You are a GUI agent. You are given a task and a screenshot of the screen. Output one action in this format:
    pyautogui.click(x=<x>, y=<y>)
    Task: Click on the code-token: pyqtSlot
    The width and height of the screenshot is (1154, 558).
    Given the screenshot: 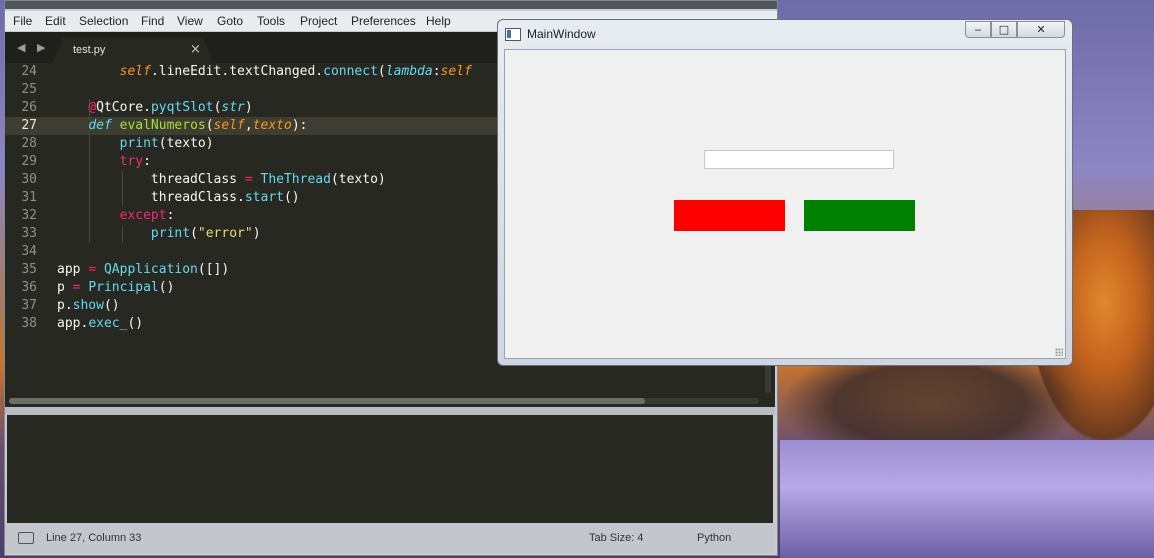 What is the action you would take?
    pyautogui.click(x=182, y=107)
    